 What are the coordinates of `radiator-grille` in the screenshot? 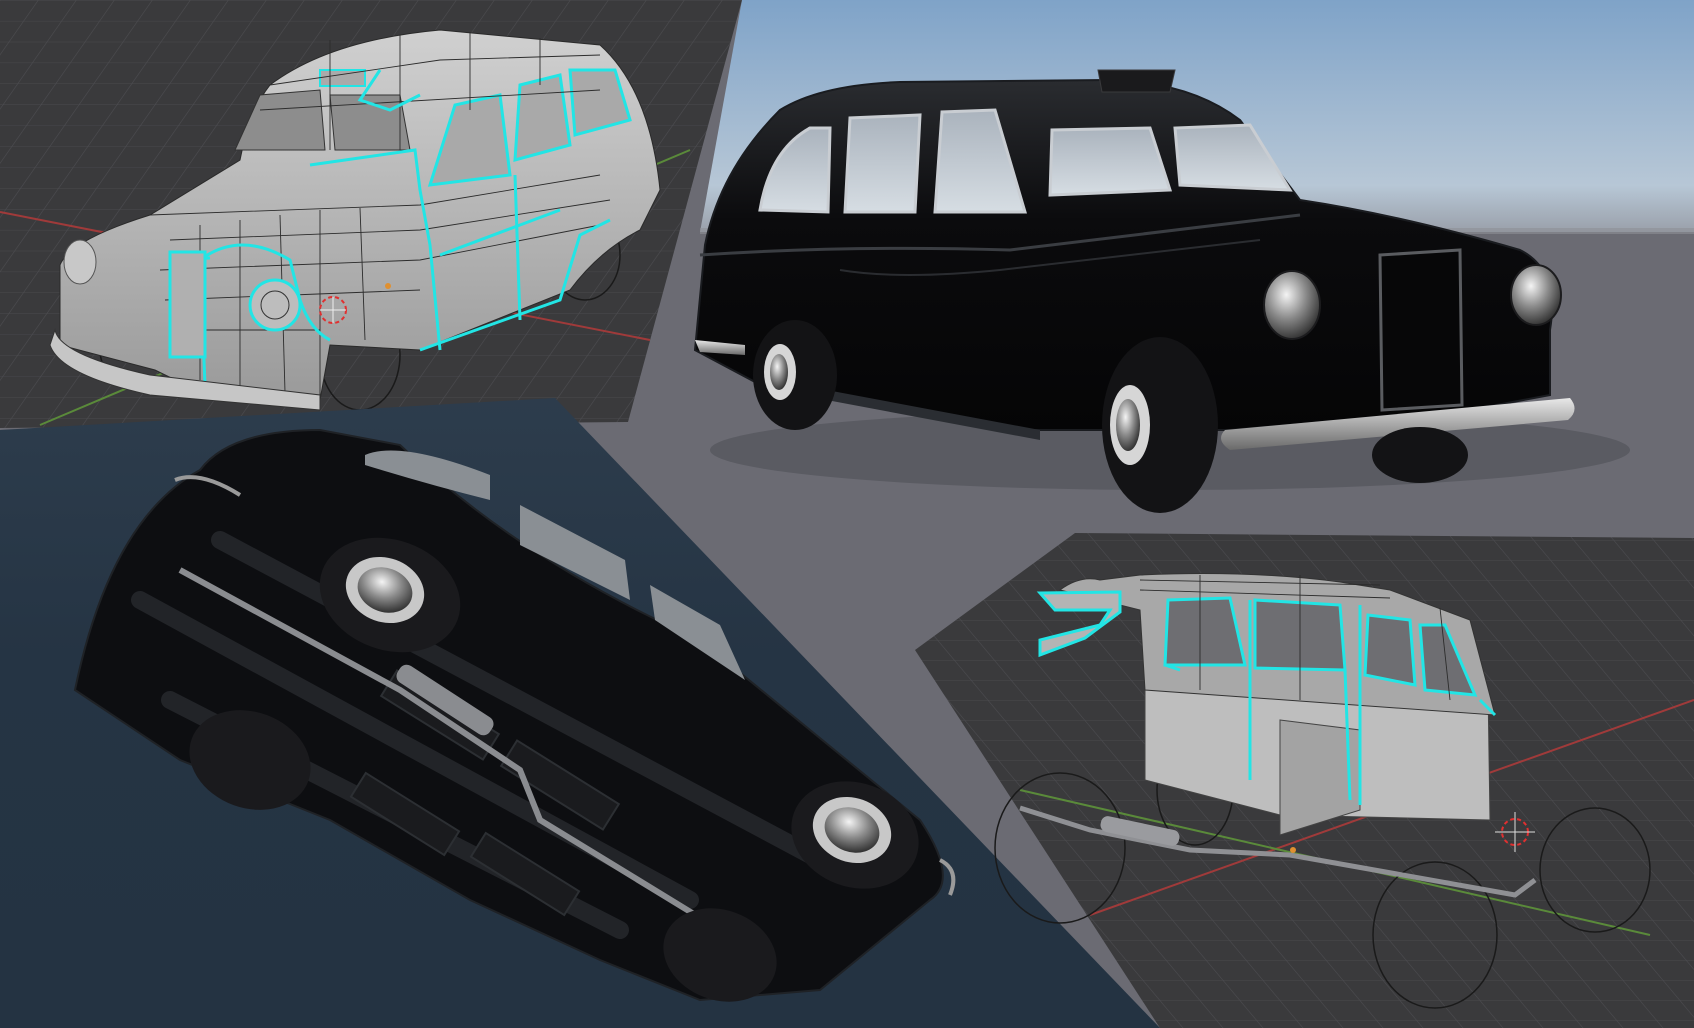 It's located at (1421, 330).